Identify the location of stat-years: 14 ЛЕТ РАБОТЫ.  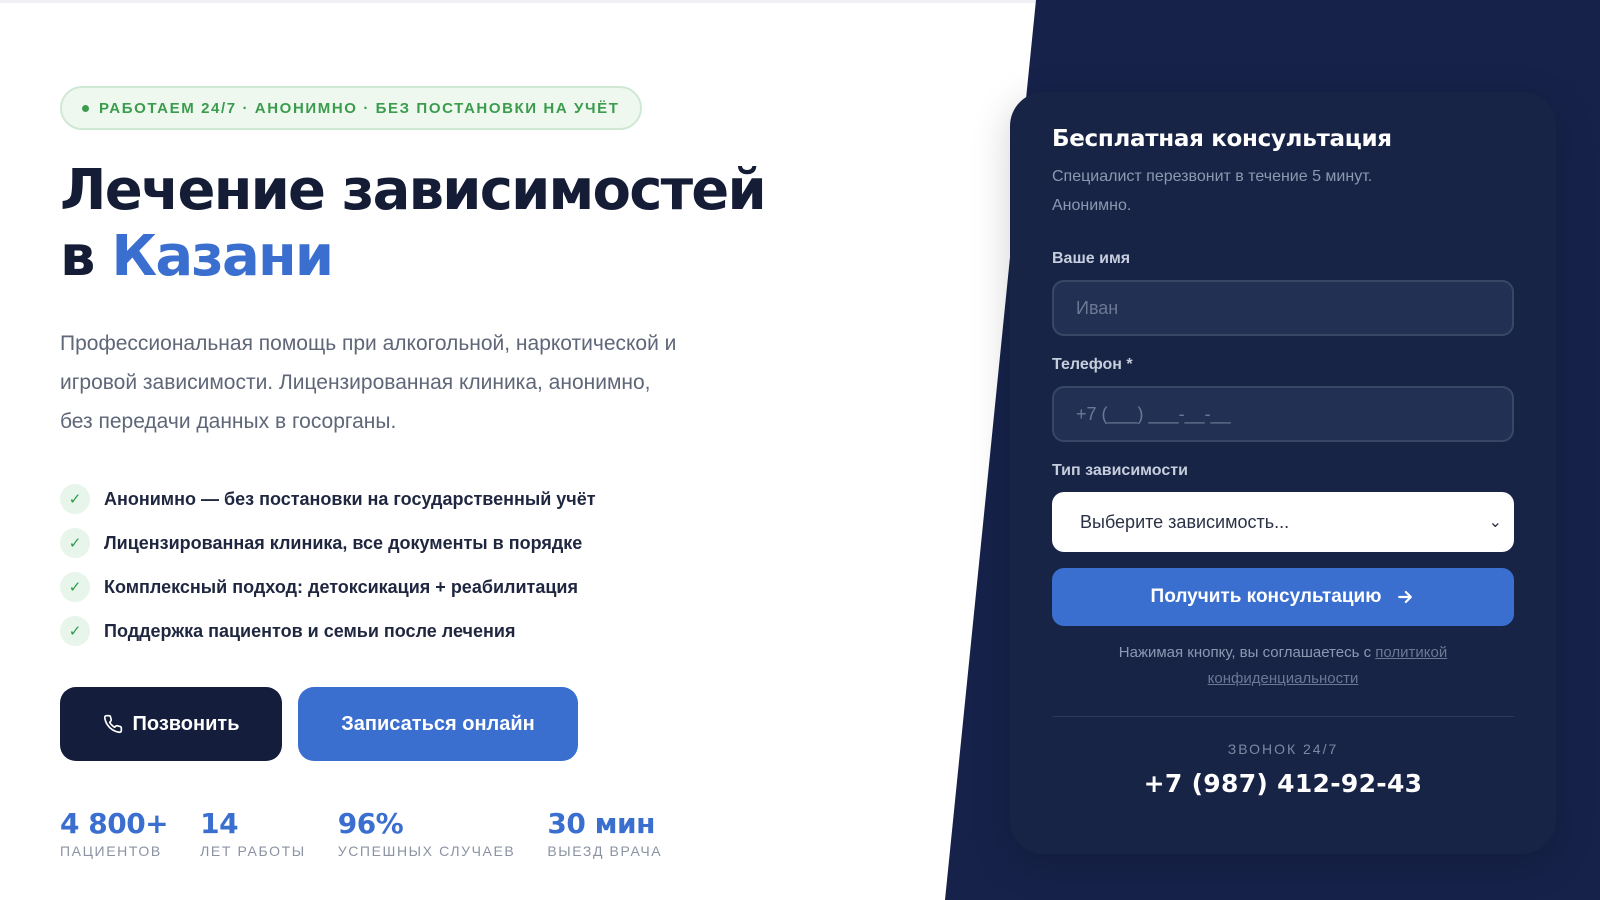
(253, 833).